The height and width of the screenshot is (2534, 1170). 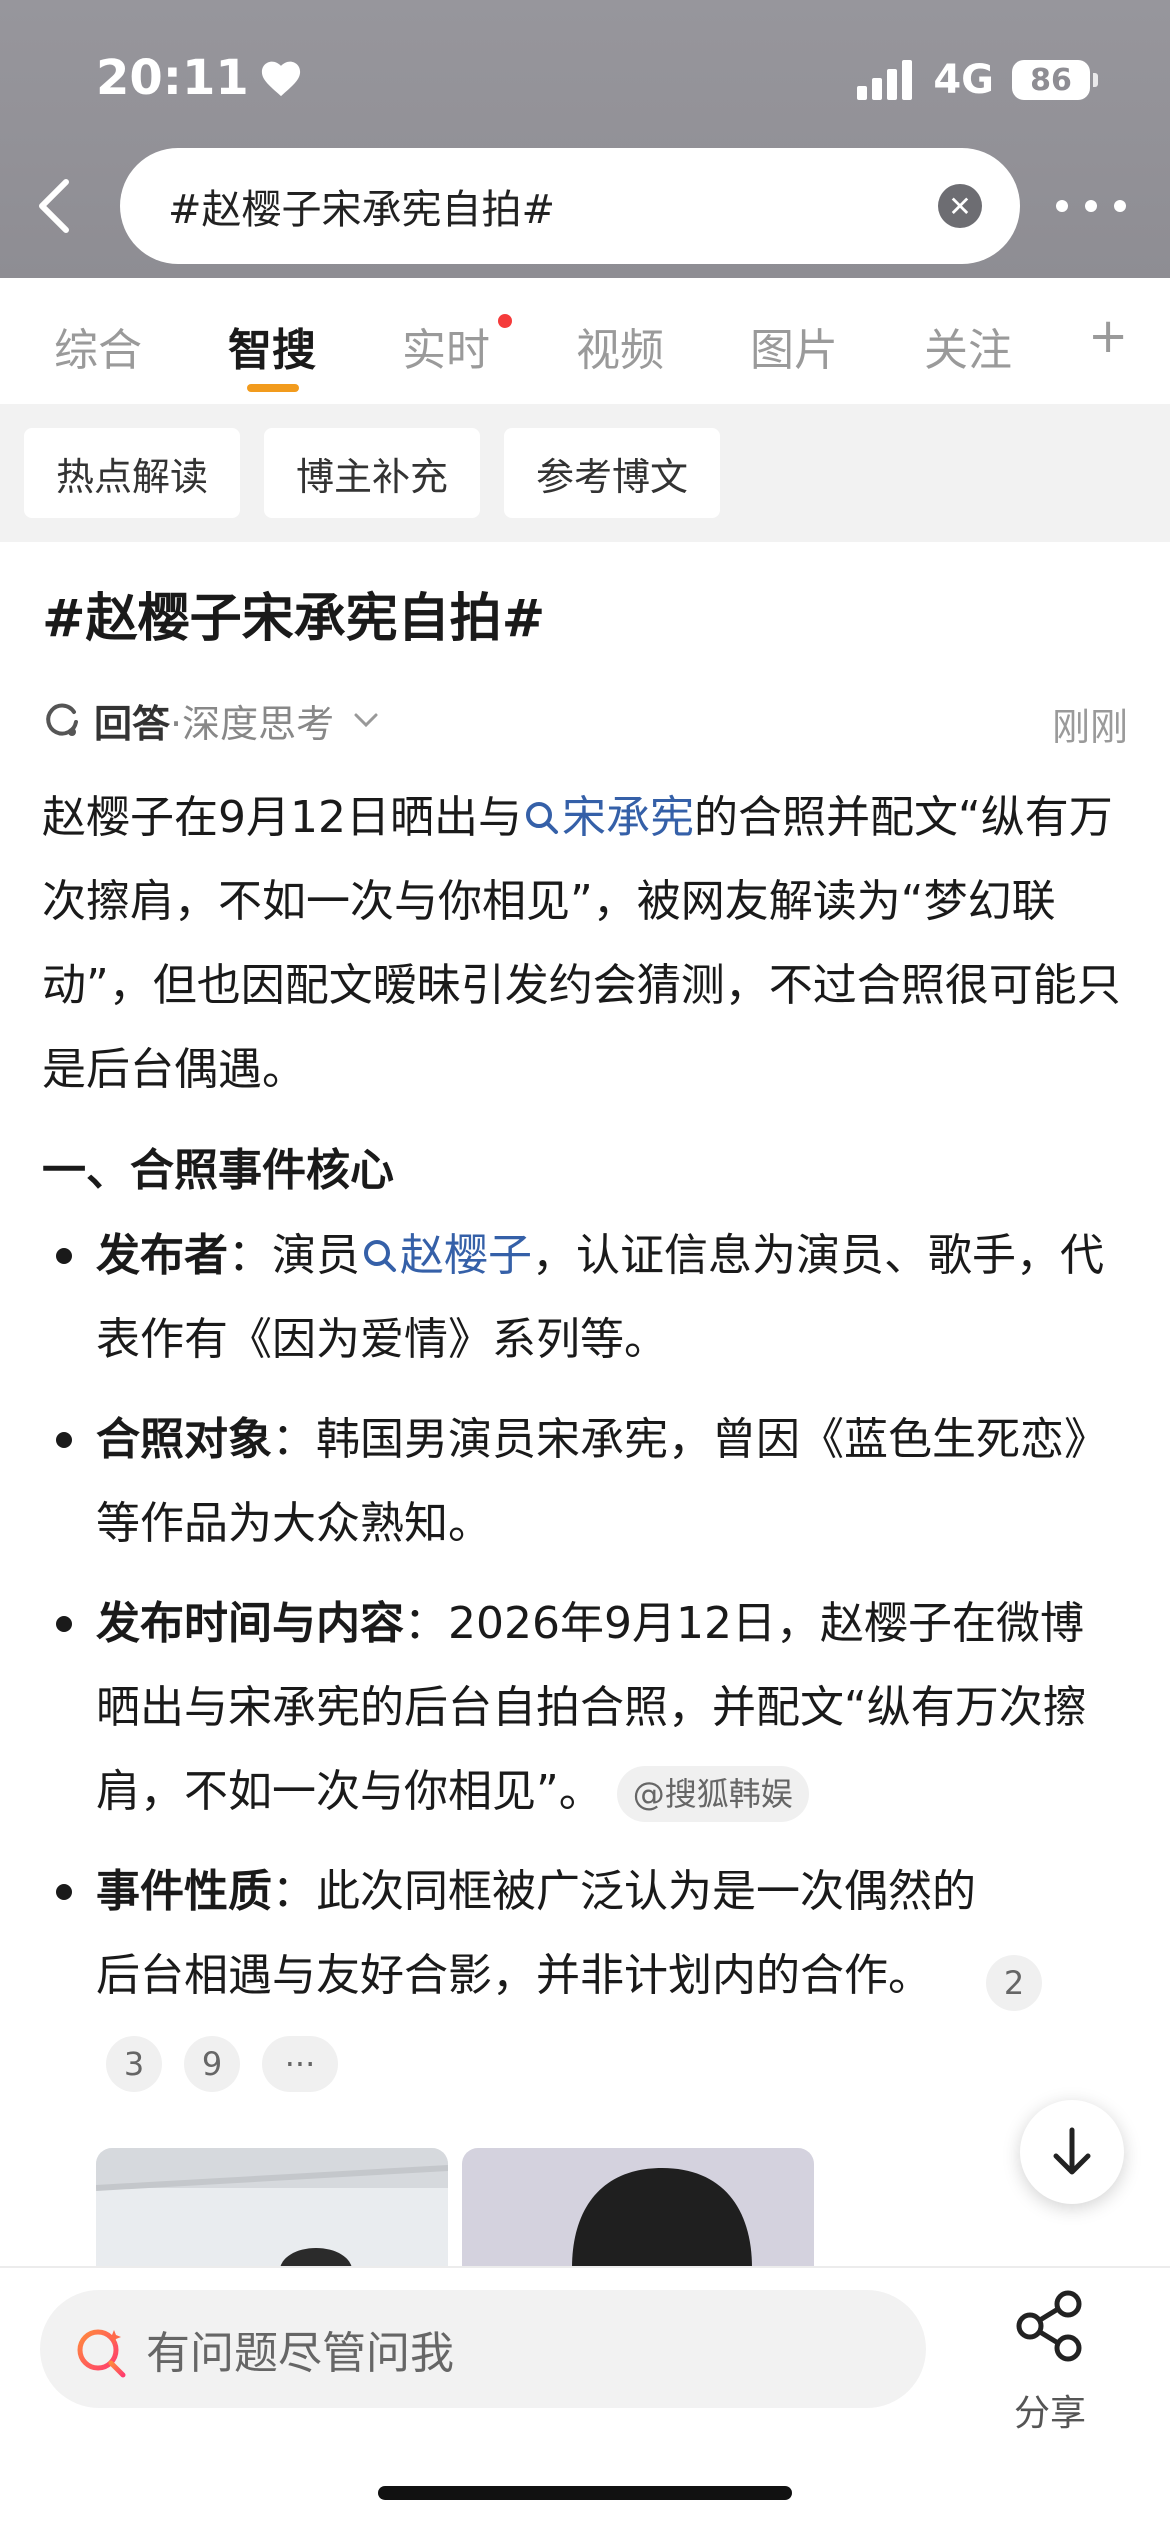 I want to click on search-query: #赵樱子宋承宪自拍#, so click(x=361, y=206).